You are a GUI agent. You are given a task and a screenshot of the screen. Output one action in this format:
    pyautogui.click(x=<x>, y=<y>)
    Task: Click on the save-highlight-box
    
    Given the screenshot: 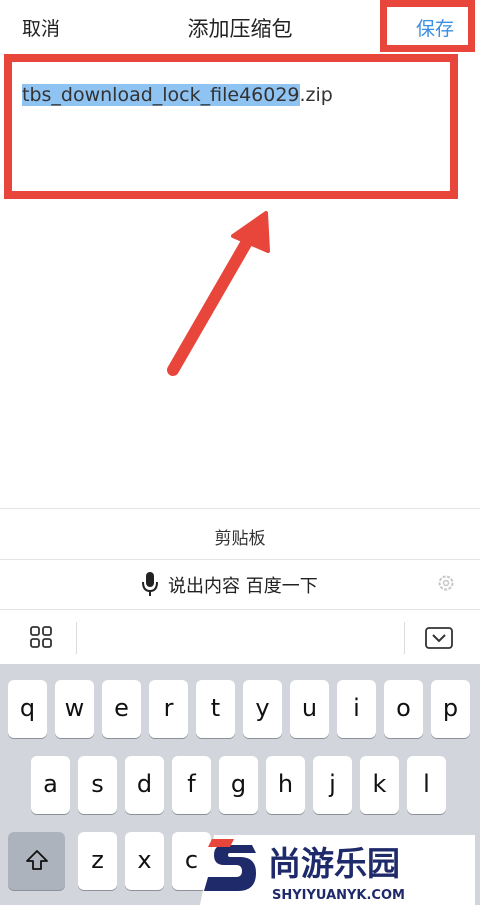 What is the action you would take?
    pyautogui.click(x=427, y=26)
    